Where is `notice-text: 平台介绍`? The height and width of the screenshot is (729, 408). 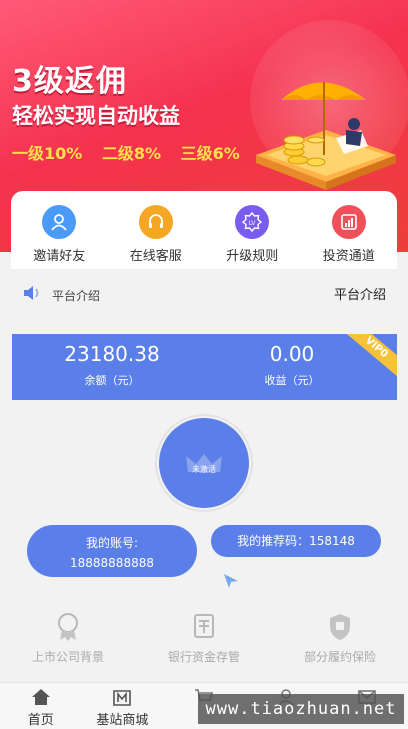
notice-text: 平台介绍 is located at coordinates (76, 295).